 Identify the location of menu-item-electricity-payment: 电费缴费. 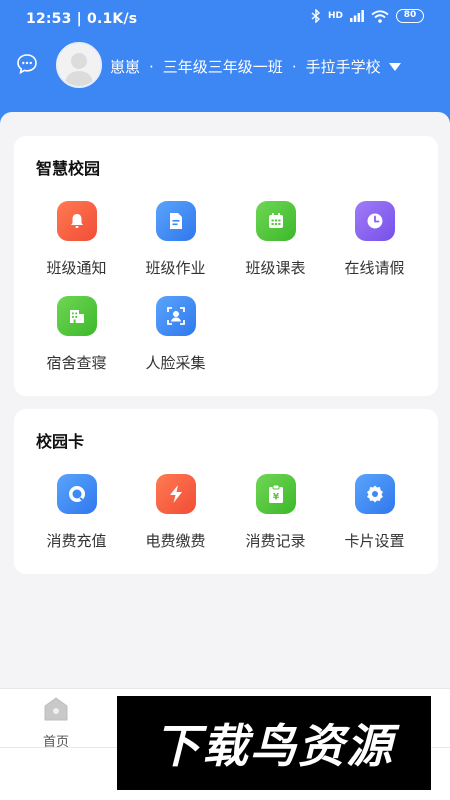
(175, 512).